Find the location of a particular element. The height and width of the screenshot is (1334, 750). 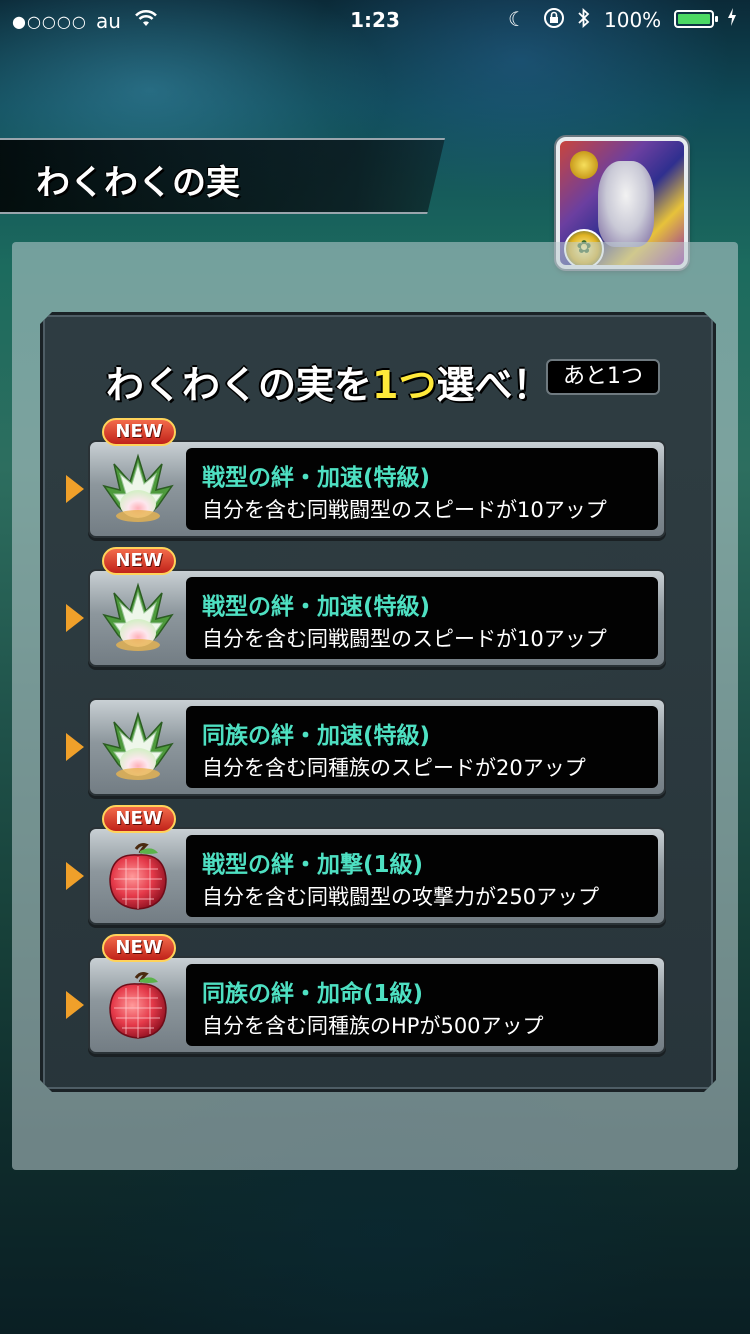

bluetooth-icon is located at coordinates (584, 20).